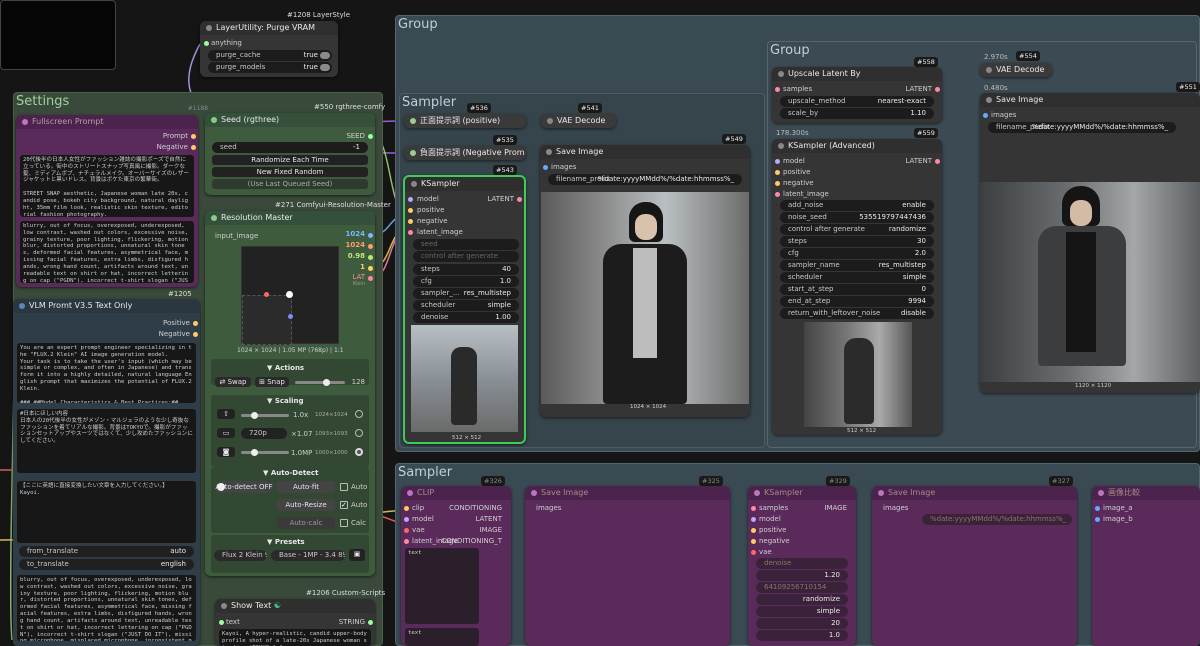 The width and height of the screenshot is (1200, 646). I want to click on seed-input: seed -1, so click(290, 147).